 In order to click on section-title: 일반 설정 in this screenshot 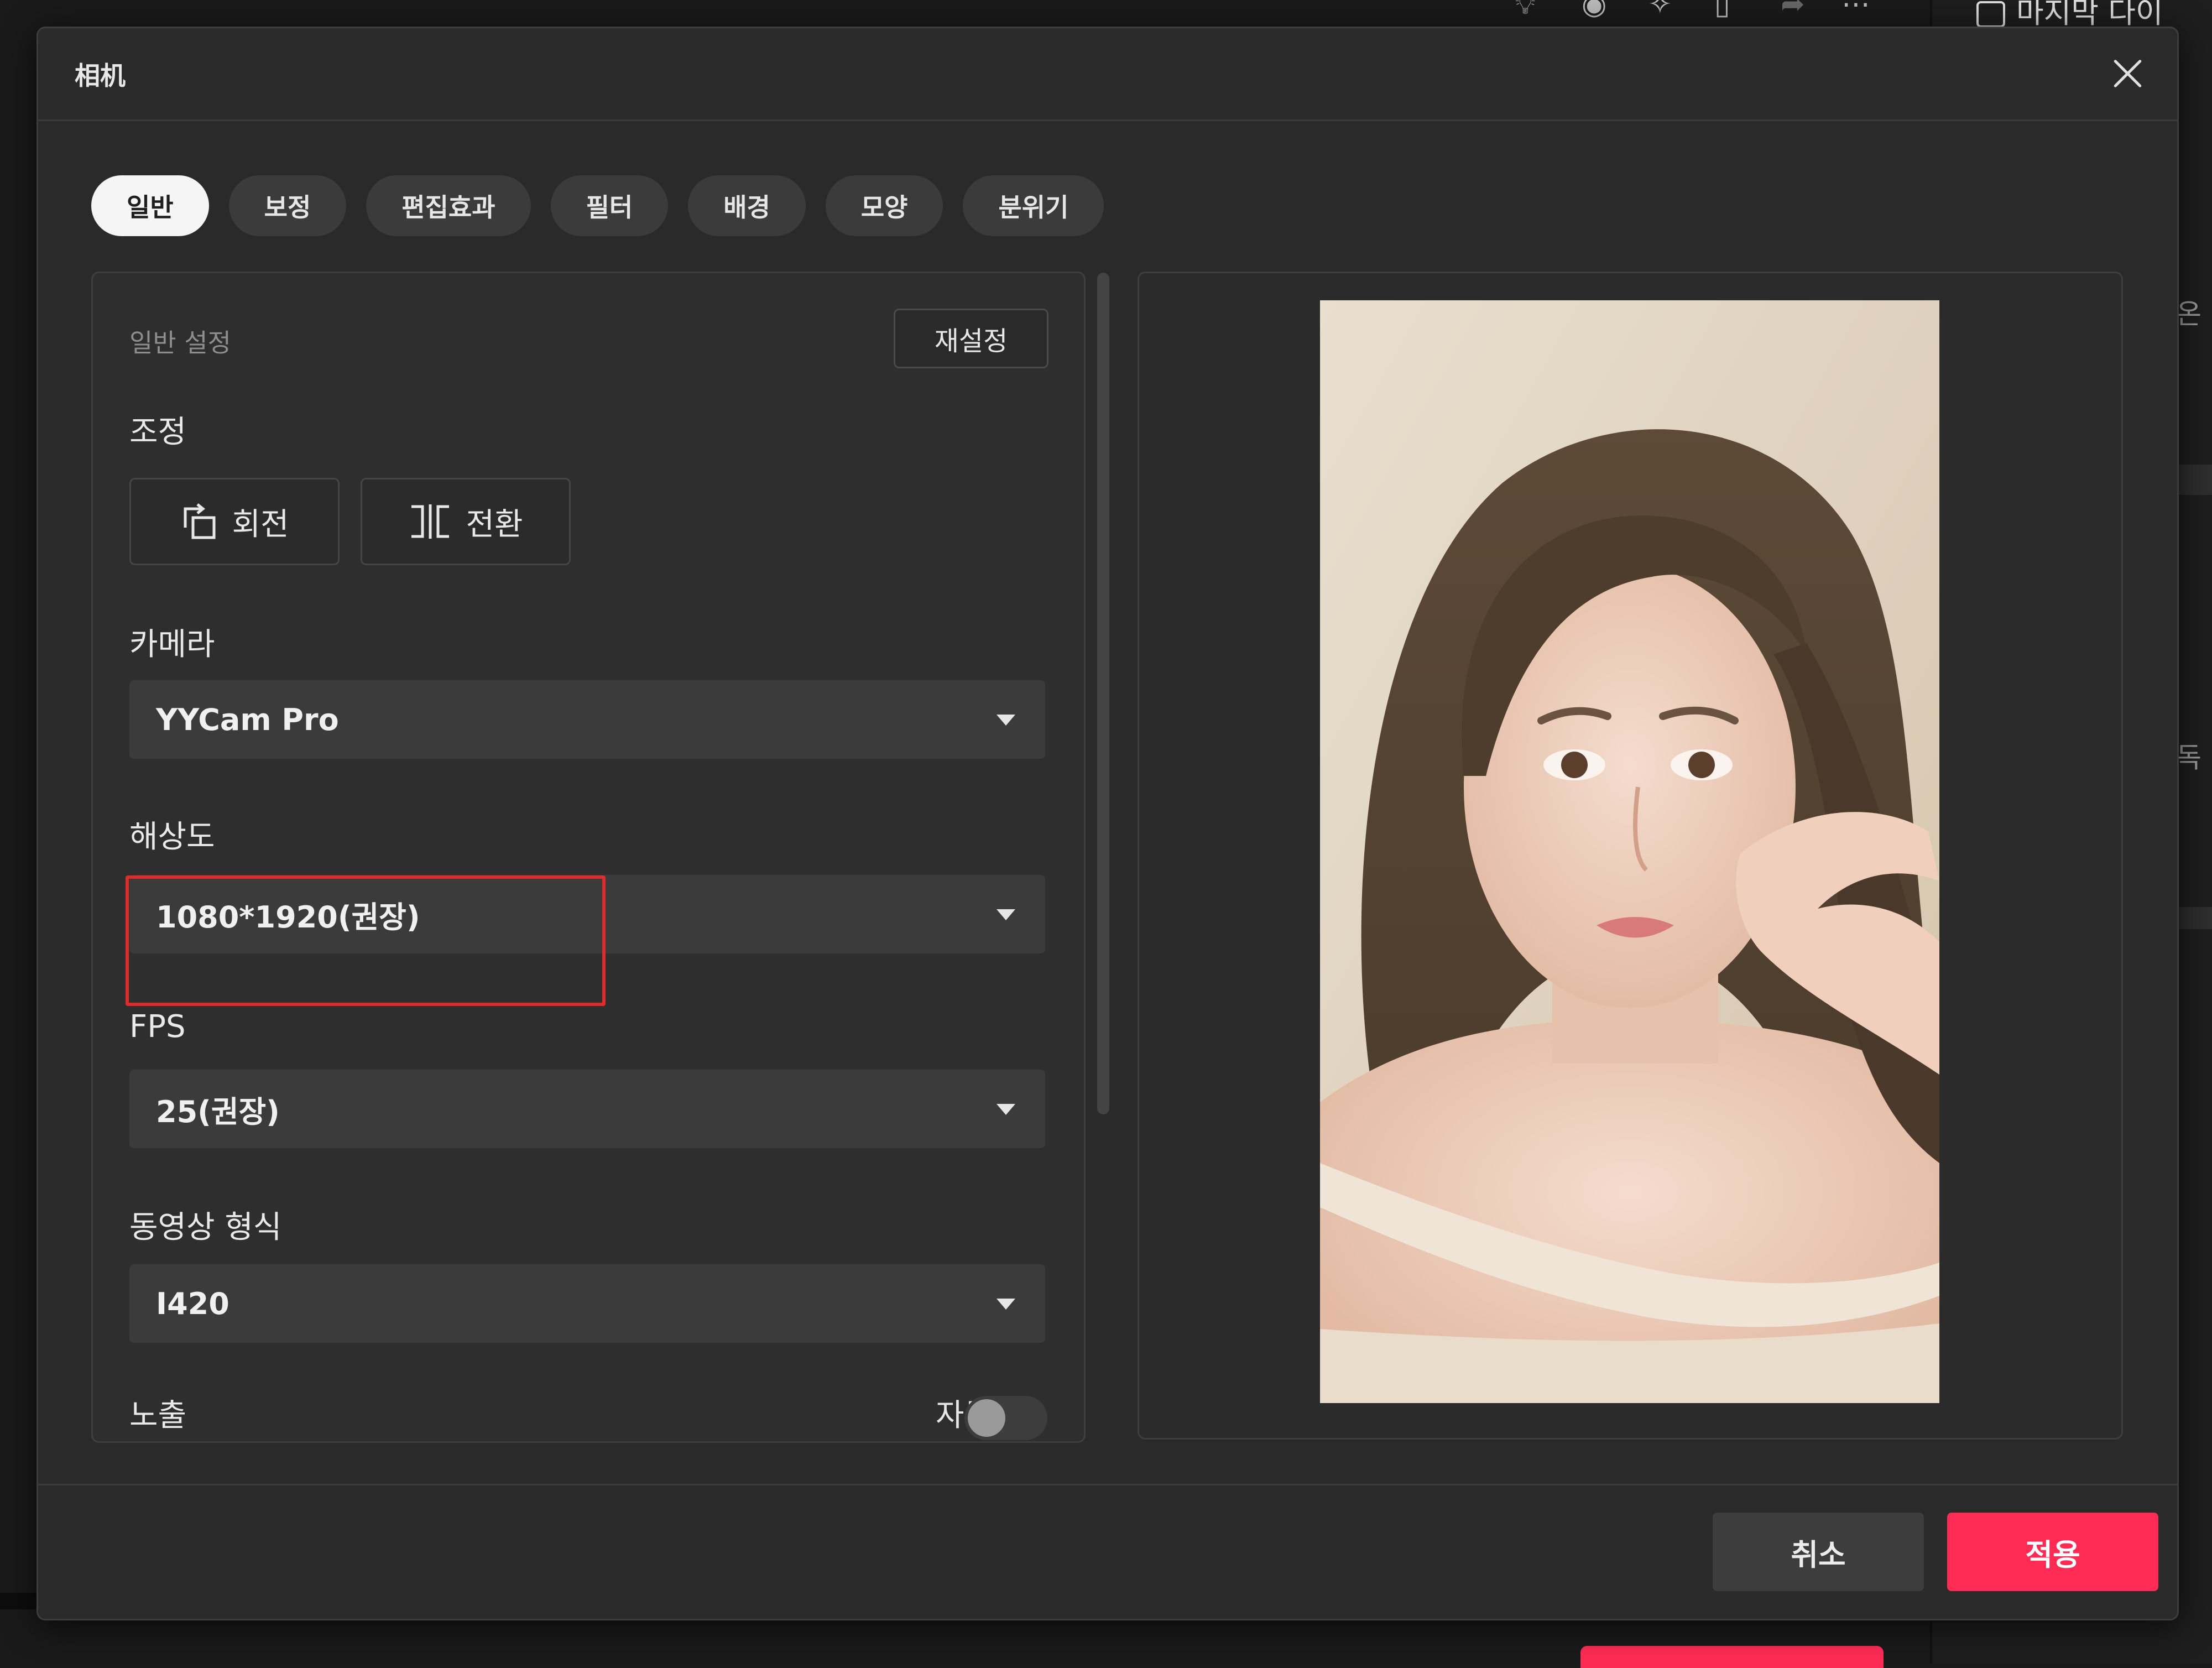, I will do `click(180, 343)`.